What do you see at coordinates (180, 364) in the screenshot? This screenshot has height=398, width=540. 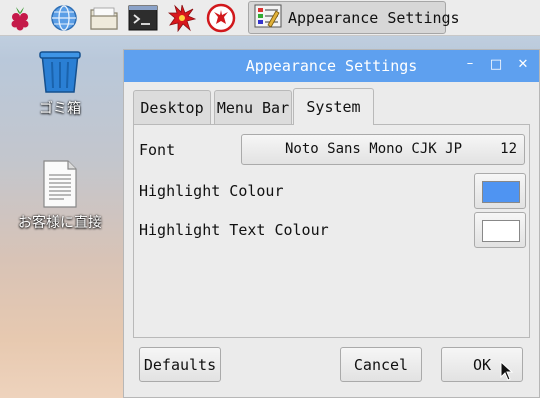 I see `defaults-button: Defaults` at bounding box center [180, 364].